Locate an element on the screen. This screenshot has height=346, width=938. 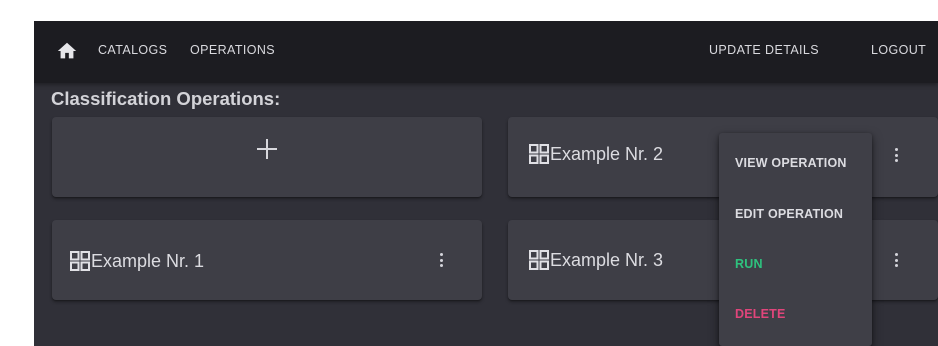
nav-logout: LOGOUT is located at coordinates (898, 50).